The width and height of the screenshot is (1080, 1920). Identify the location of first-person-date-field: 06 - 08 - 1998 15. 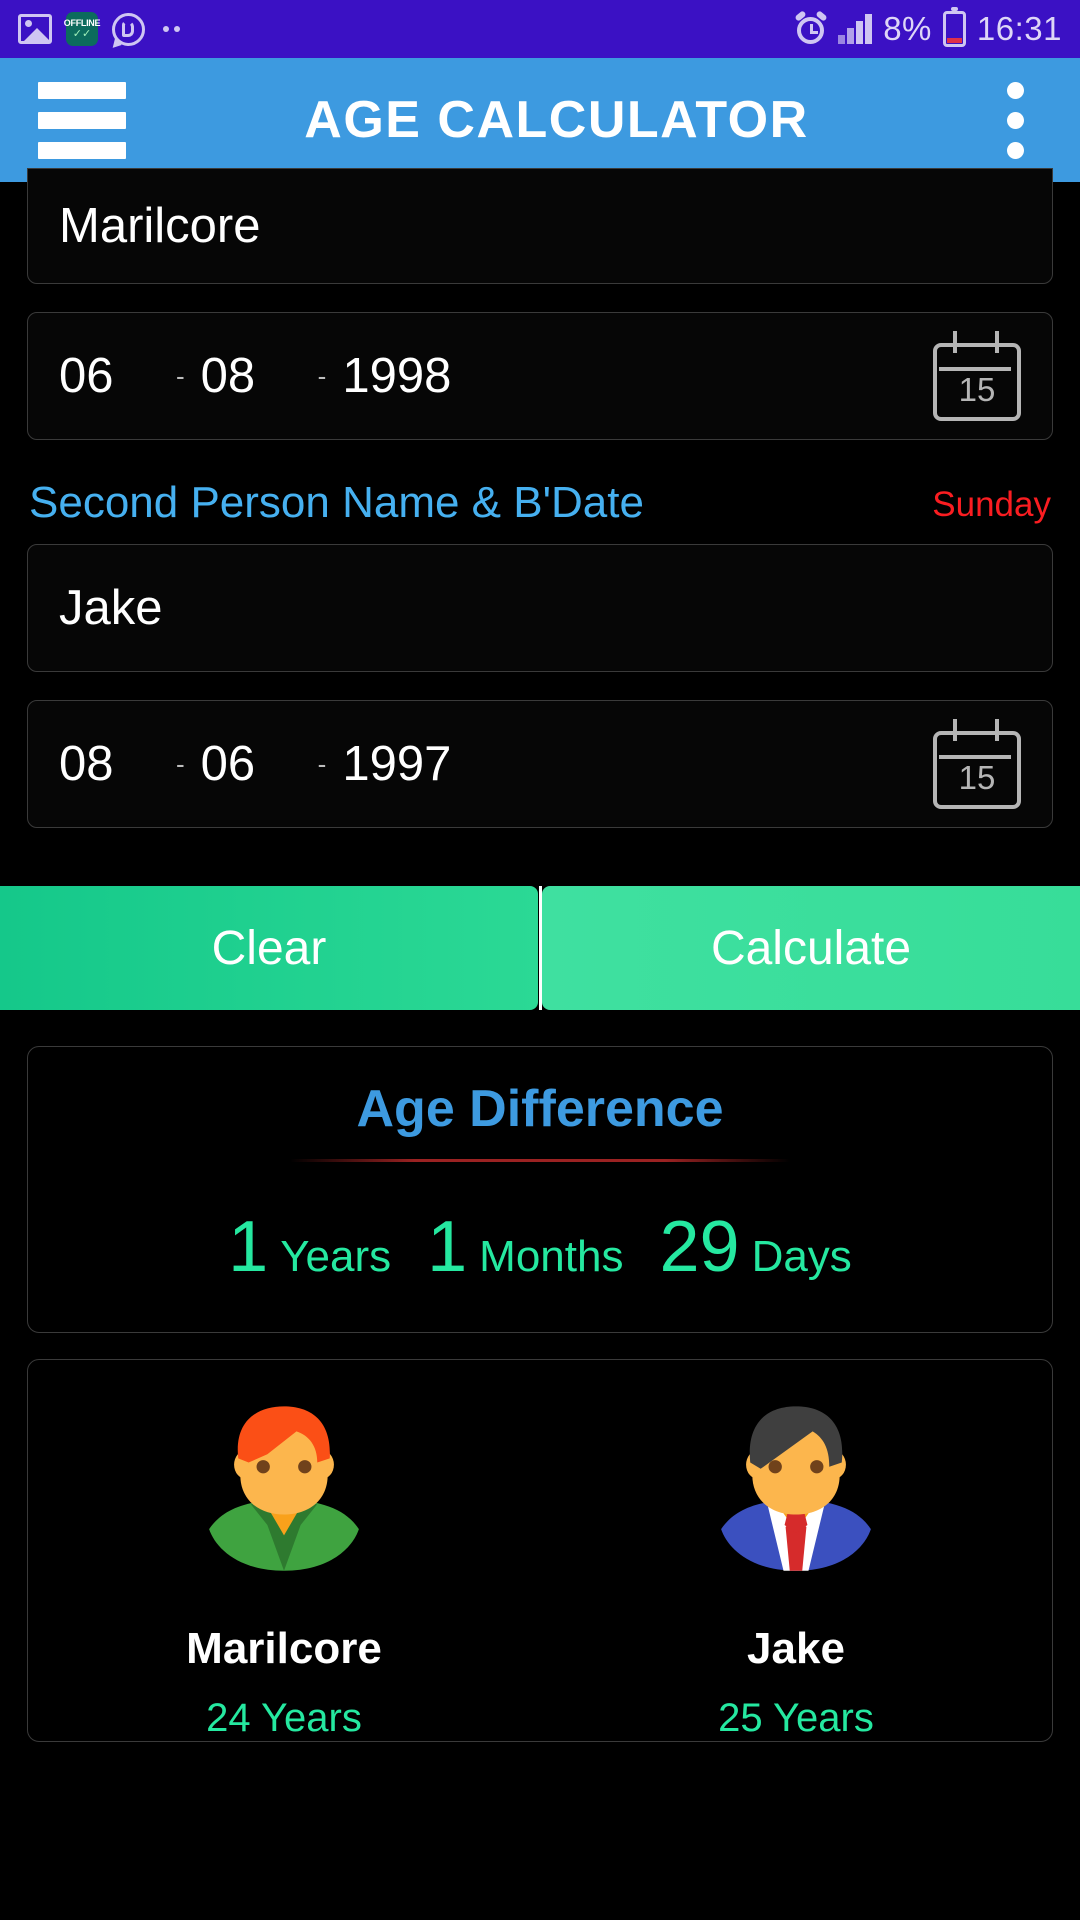
(540, 376).